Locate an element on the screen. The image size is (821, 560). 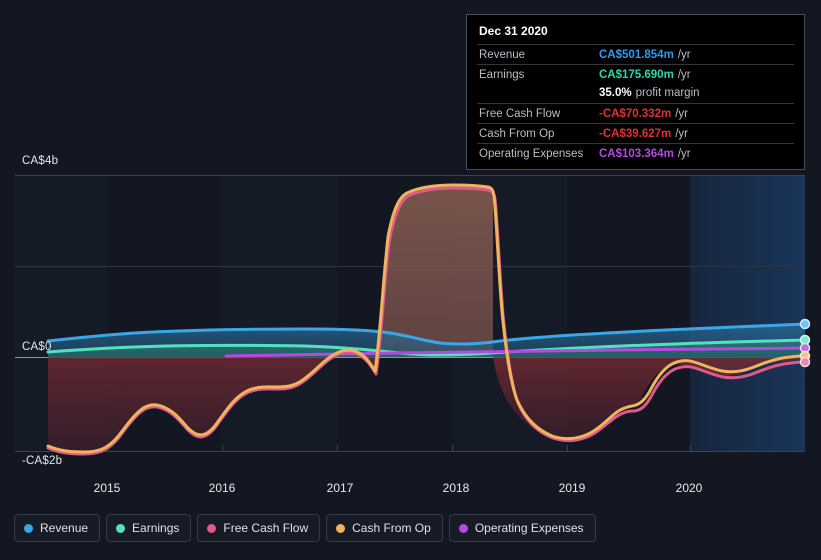
legend-item-operating-expenses: Operating Expenses is located at coordinates (522, 528).